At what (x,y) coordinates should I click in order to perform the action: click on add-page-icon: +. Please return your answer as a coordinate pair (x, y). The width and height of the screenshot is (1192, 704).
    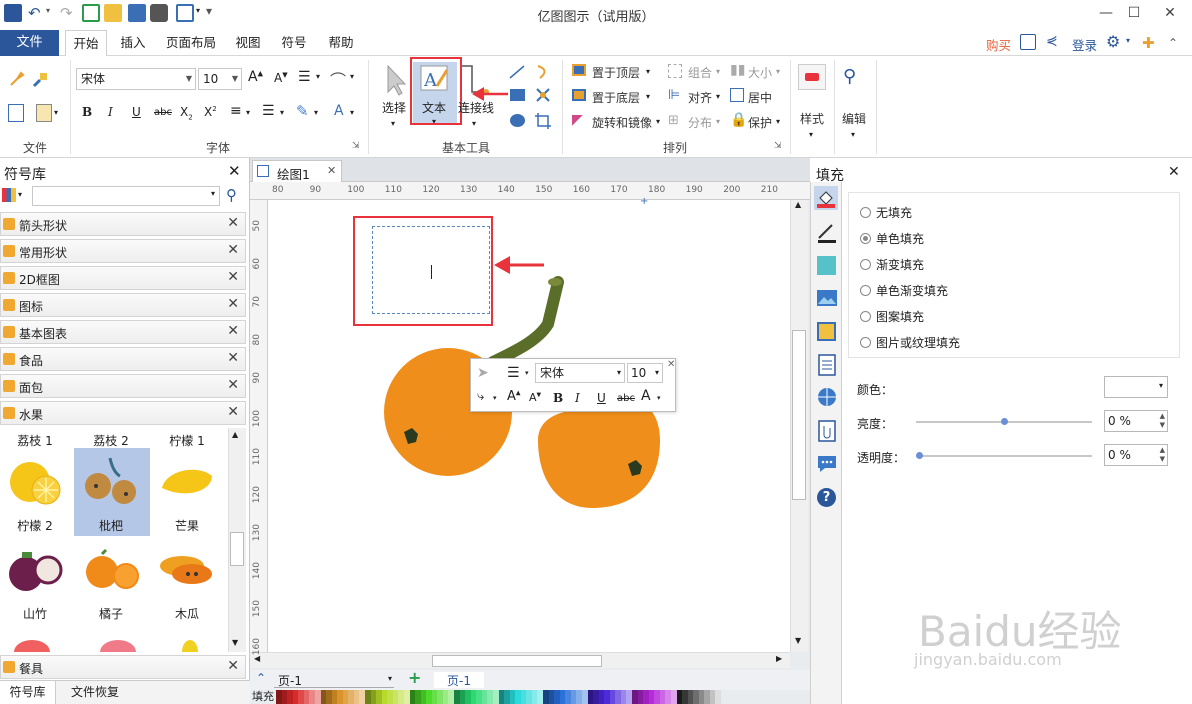
    Looking at the image, I should click on (414, 677).